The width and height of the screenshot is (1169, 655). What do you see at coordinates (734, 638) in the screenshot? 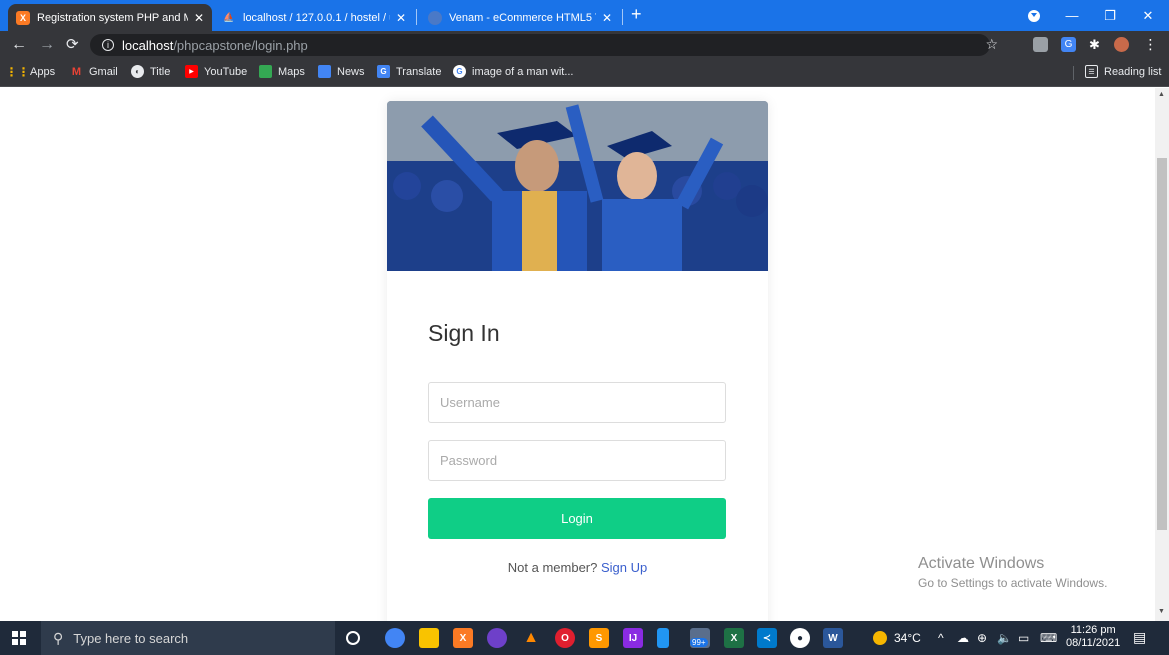
I see `excel-icon: X` at bounding box center [734, 638].